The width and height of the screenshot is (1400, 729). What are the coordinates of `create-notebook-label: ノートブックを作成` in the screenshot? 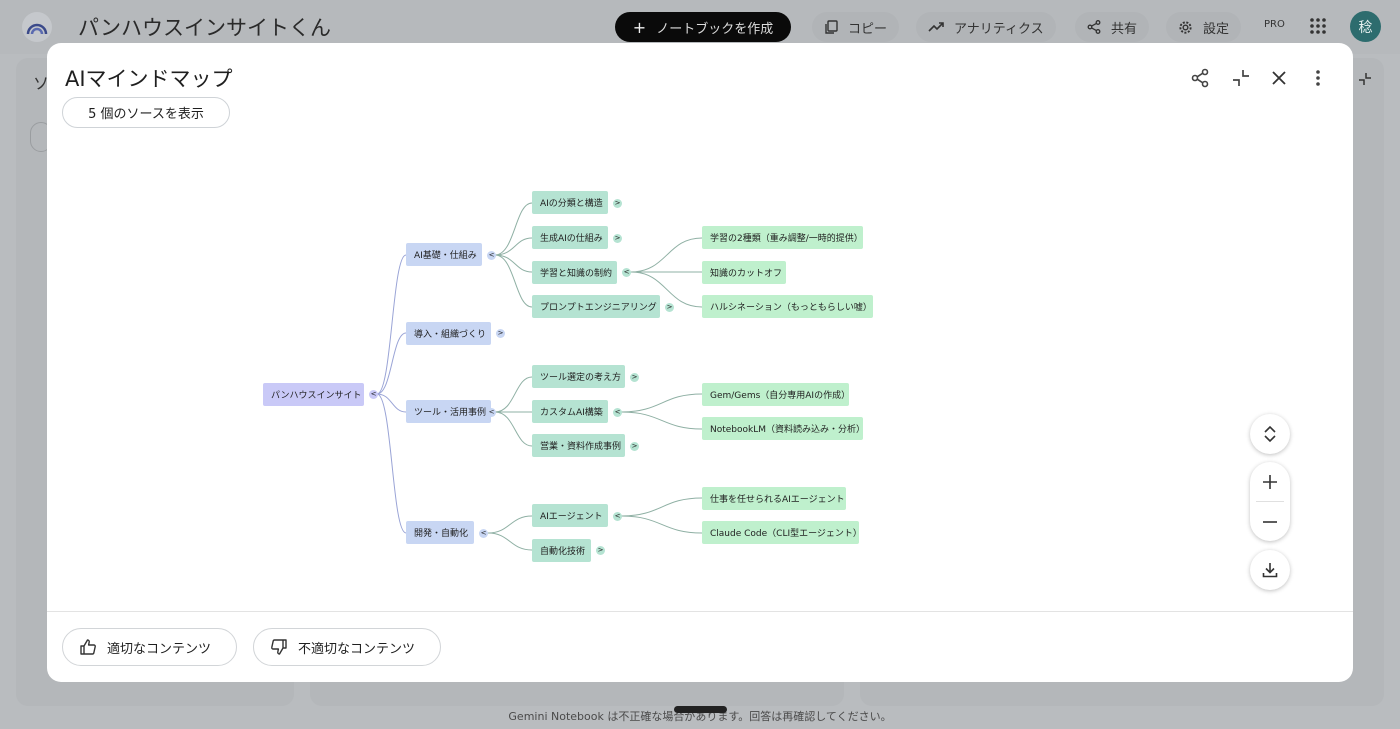 It's located at (715, 29).